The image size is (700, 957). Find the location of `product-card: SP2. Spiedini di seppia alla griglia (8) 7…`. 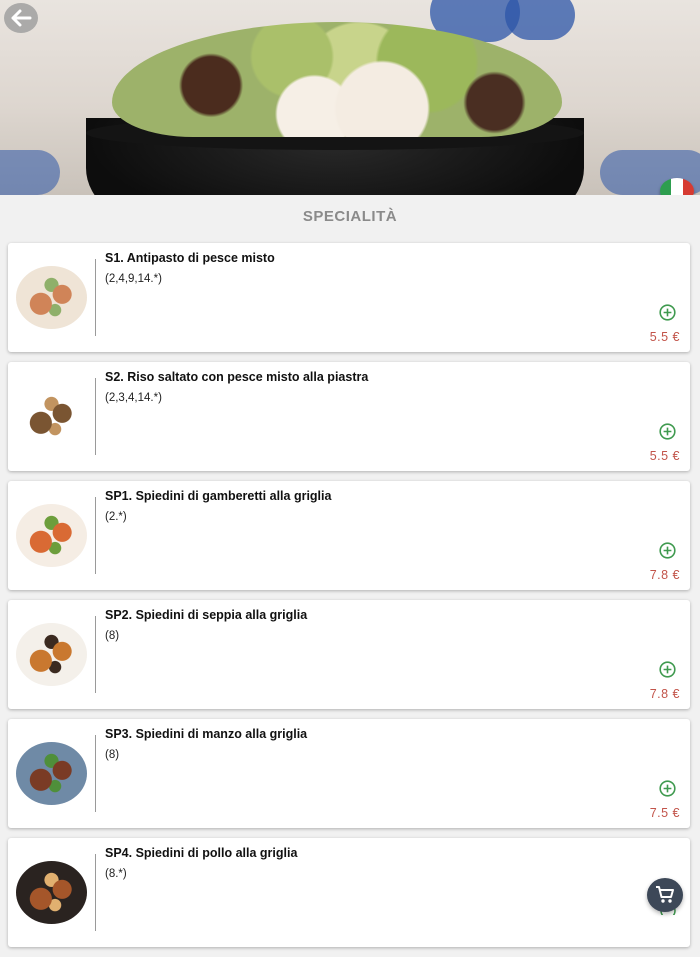

product-card: SP2. Spiedini di seppia alla griglia (8) 7… is located at coordinates (349, 654).